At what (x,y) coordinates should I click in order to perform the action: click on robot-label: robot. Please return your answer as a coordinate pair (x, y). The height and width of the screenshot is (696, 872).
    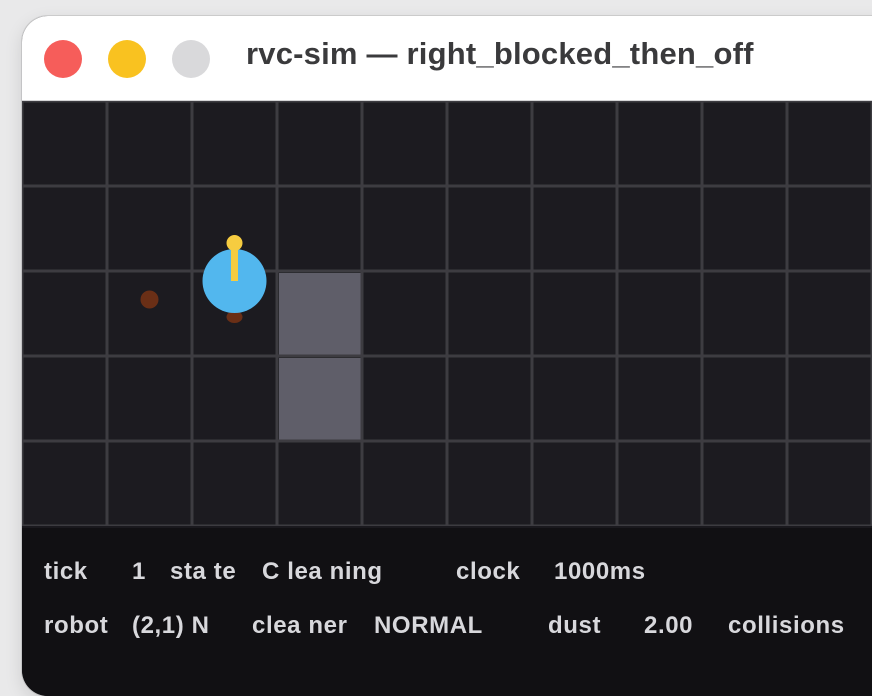
    Looking at the image, I should click on (76, 625).